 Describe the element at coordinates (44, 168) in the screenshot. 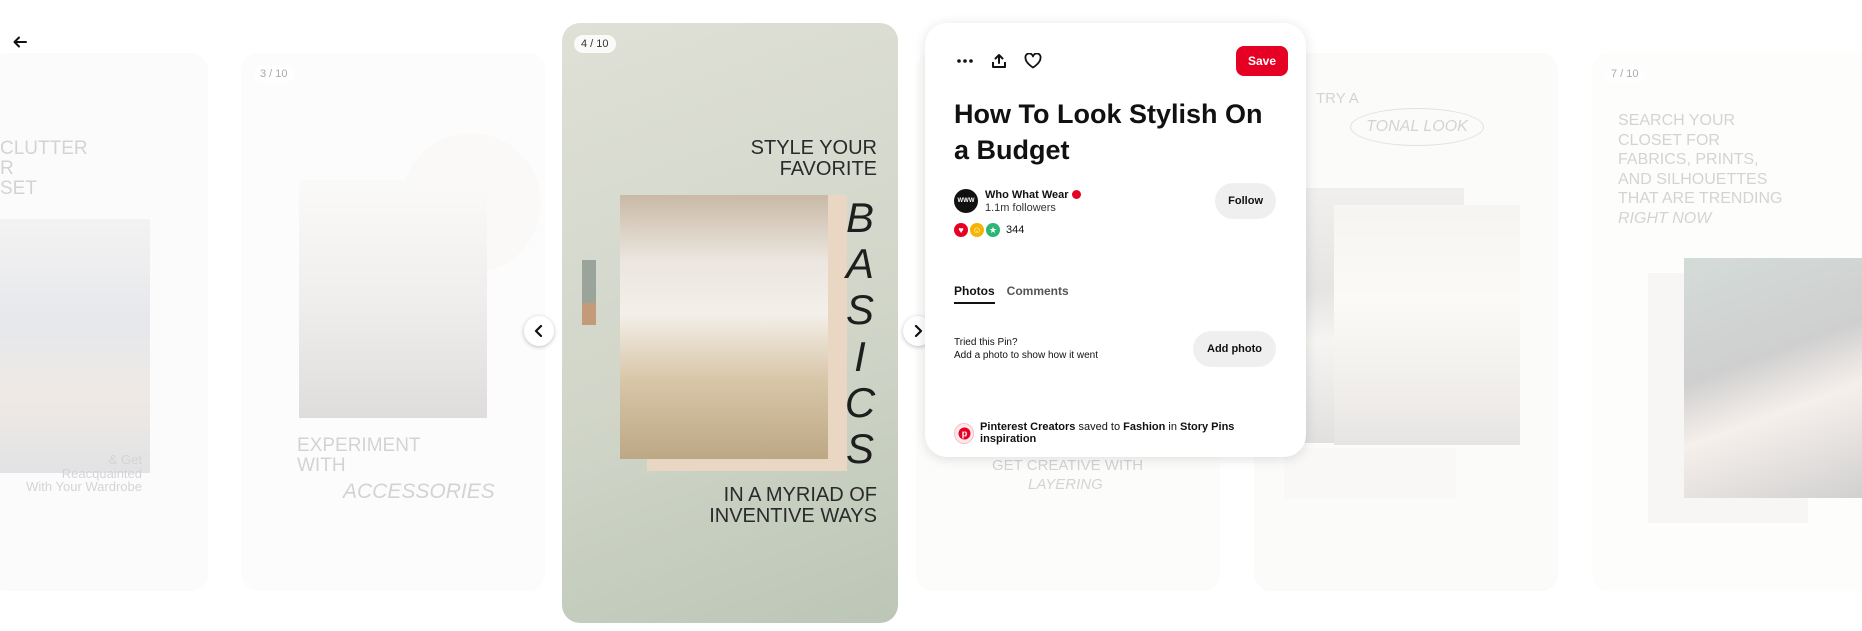

I see `card-heading: CLUTTER R SET` at that location.